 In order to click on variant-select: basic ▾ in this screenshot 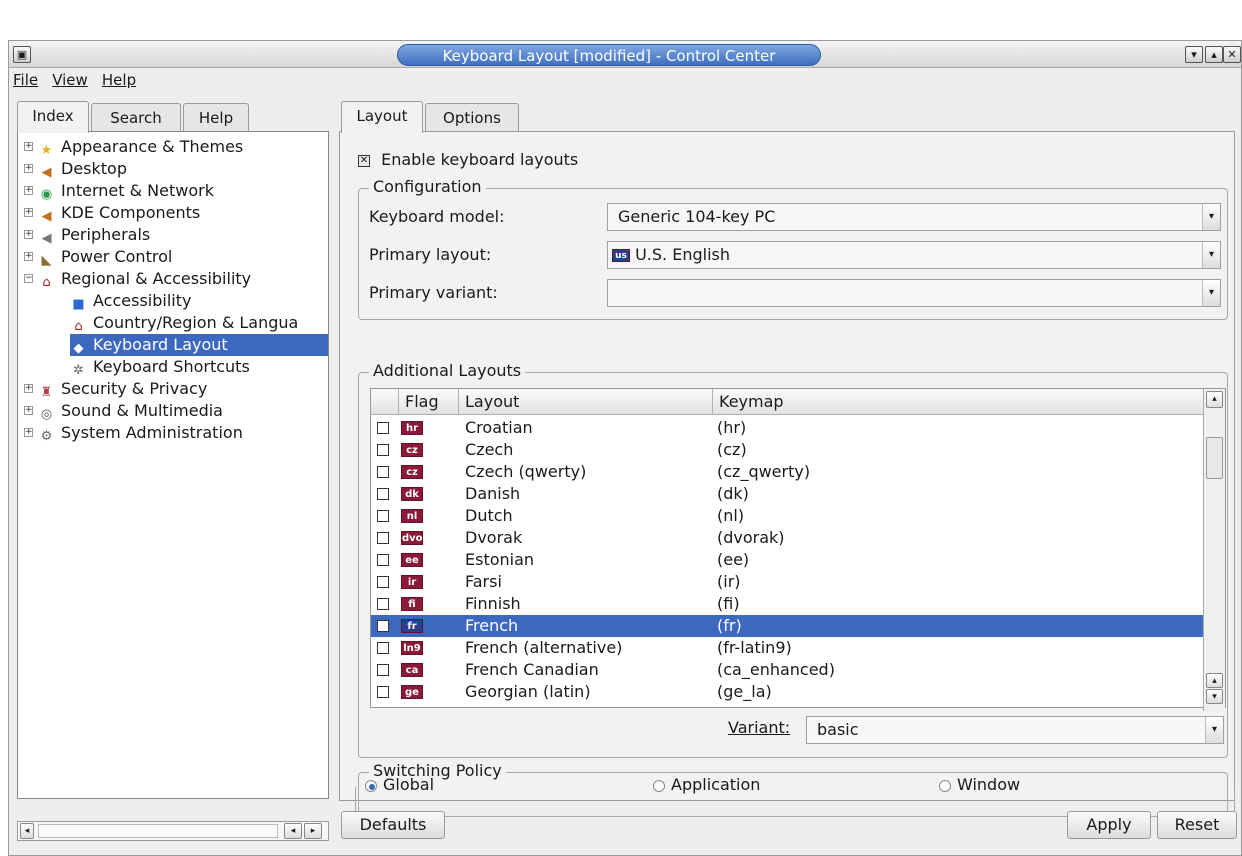, I will do `click(1015, 730)`.